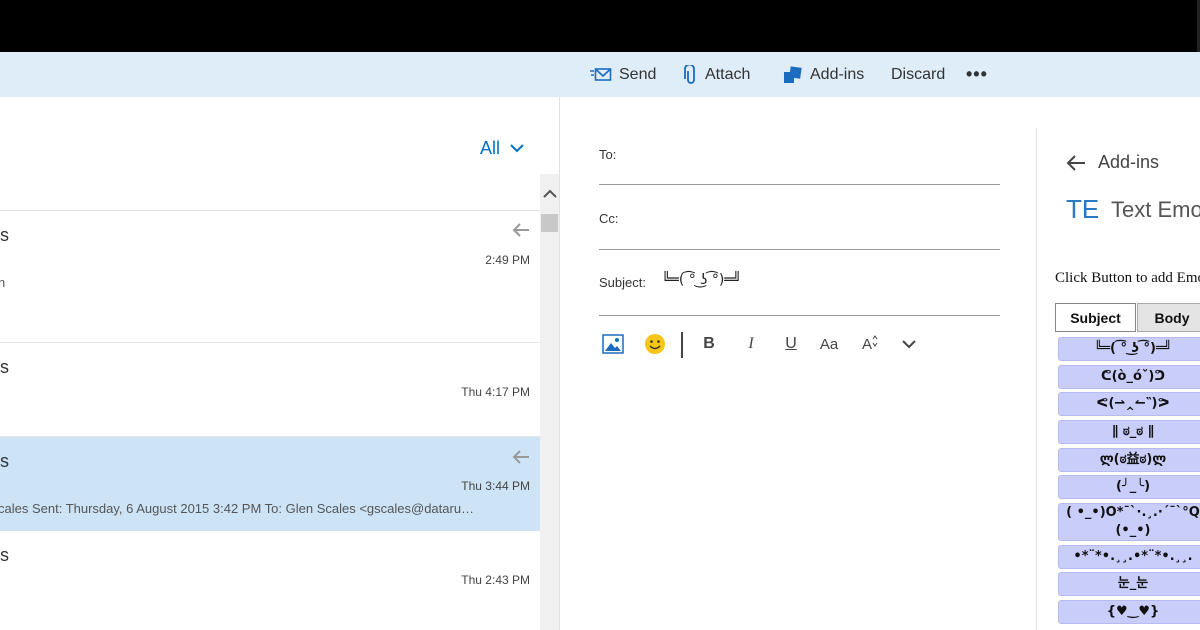  Describe the element at coordinates (793, 74) in the screenshot. I see `addins-icon` at that location.